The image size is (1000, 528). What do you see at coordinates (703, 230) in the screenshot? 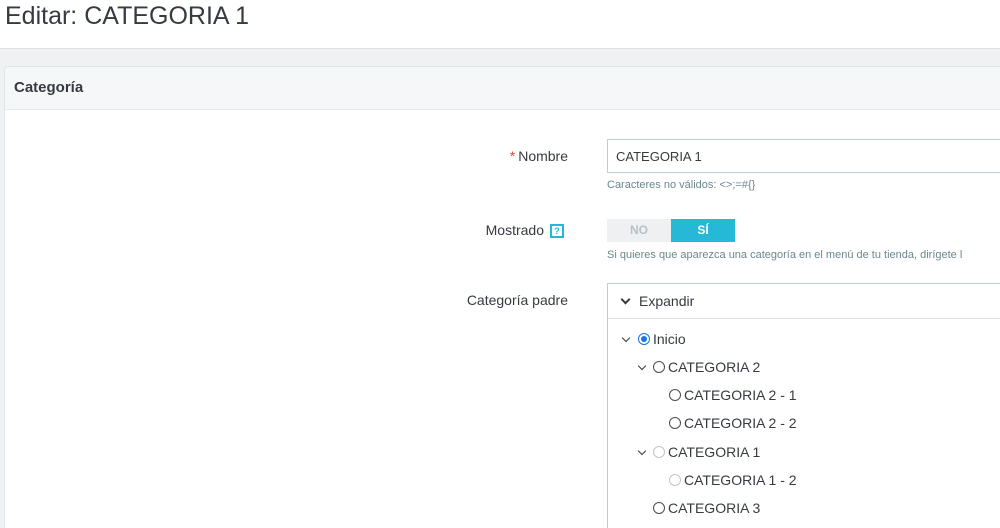
I see `switch-yes-option: SÍ` at bounding box center [703, 230].